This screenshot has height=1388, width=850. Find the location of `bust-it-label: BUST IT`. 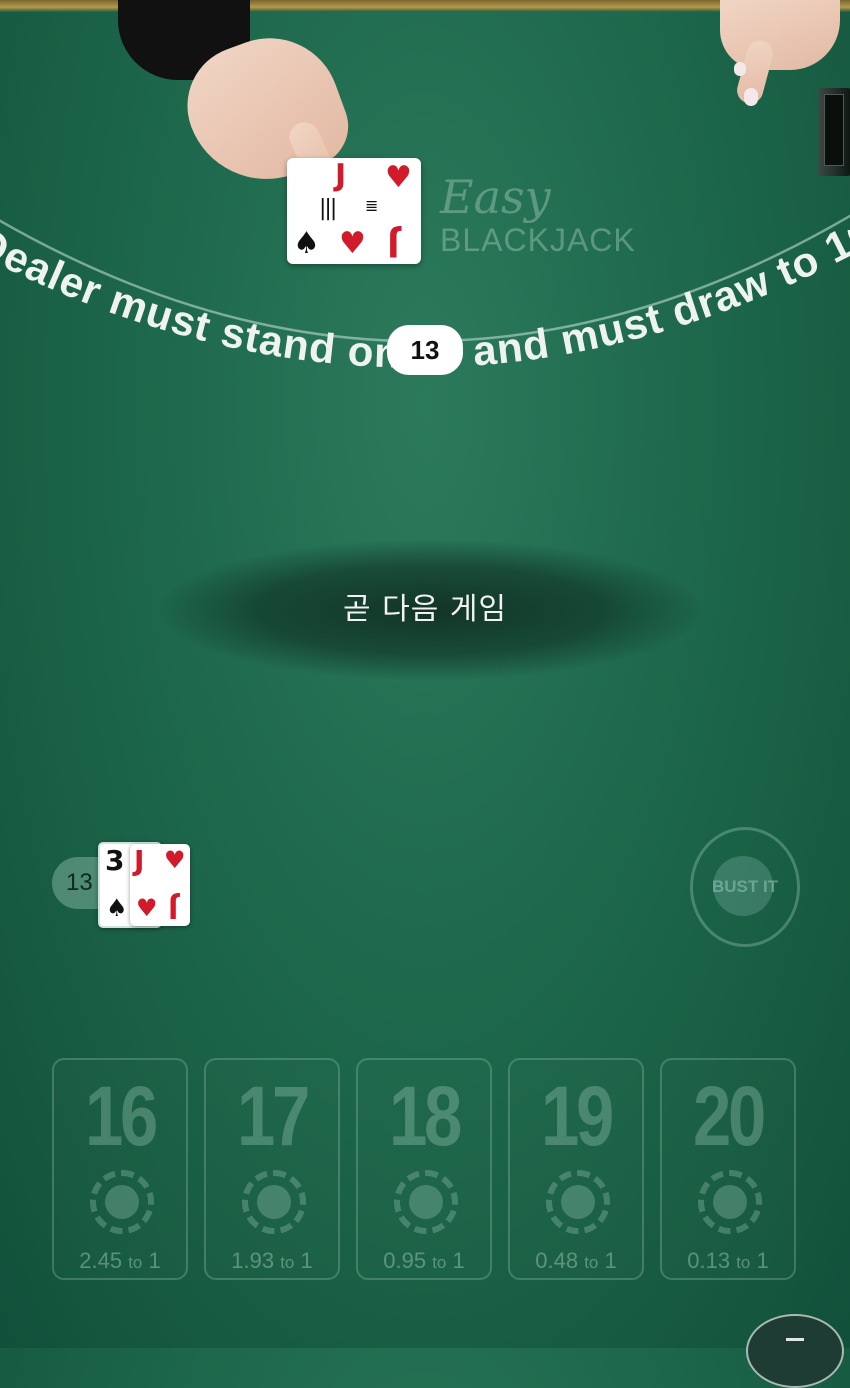

bust-it-label: BUST IT is located at coordinates (745, 886).